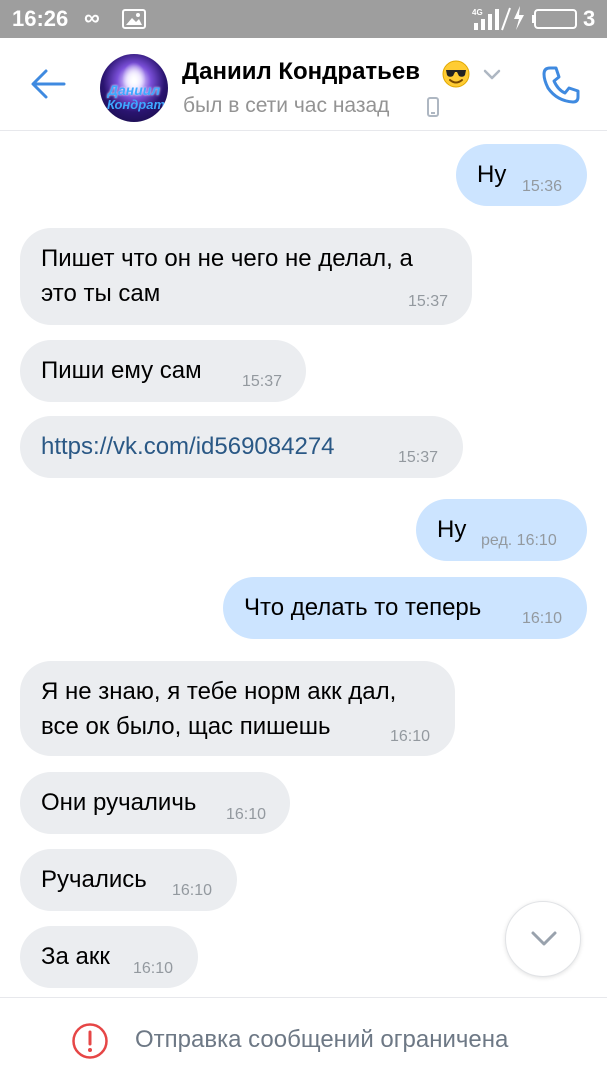  Describe the element at coordinates (542, 186) in the screenshot. I see `message-time: 15:36` at that location.